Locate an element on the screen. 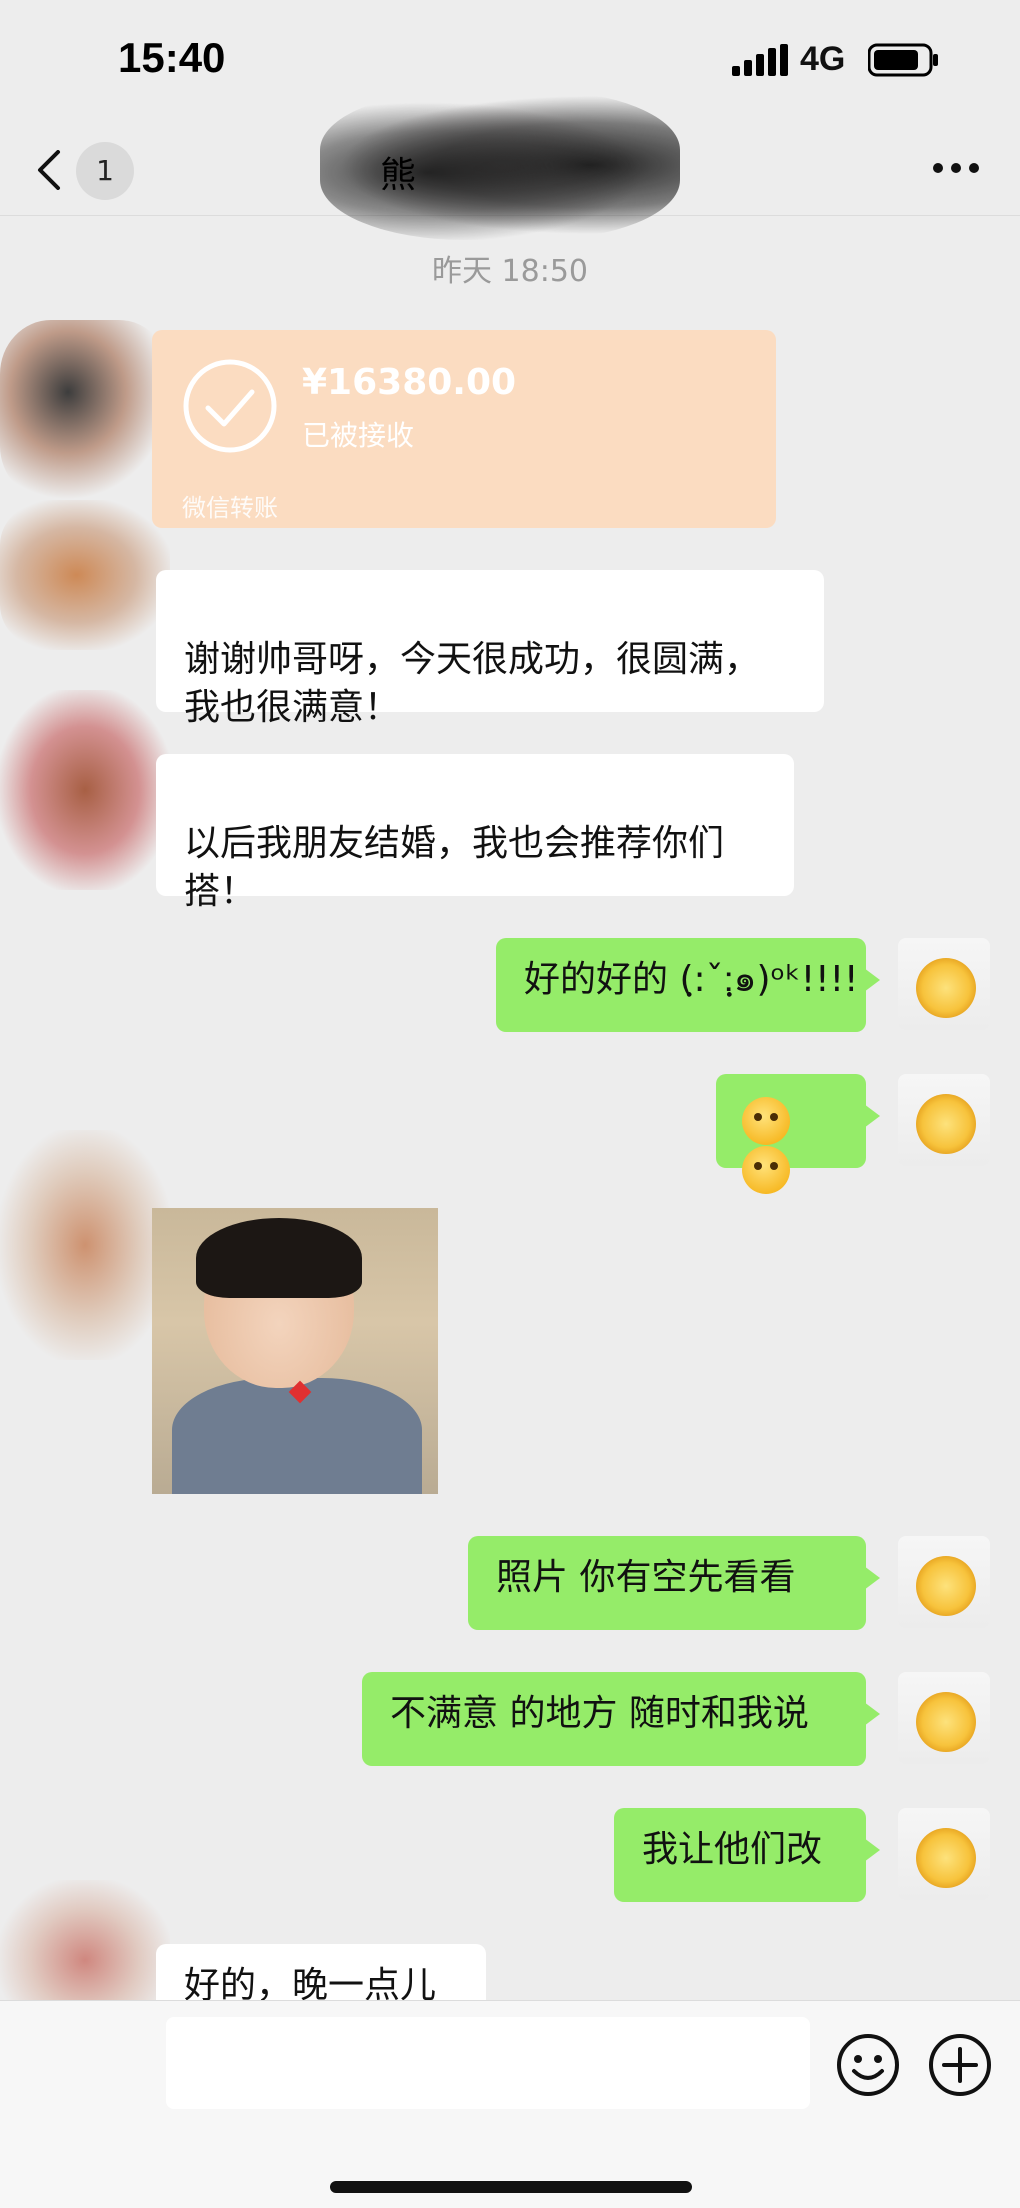  back-button: 1 is located at coordinates (89, 170).